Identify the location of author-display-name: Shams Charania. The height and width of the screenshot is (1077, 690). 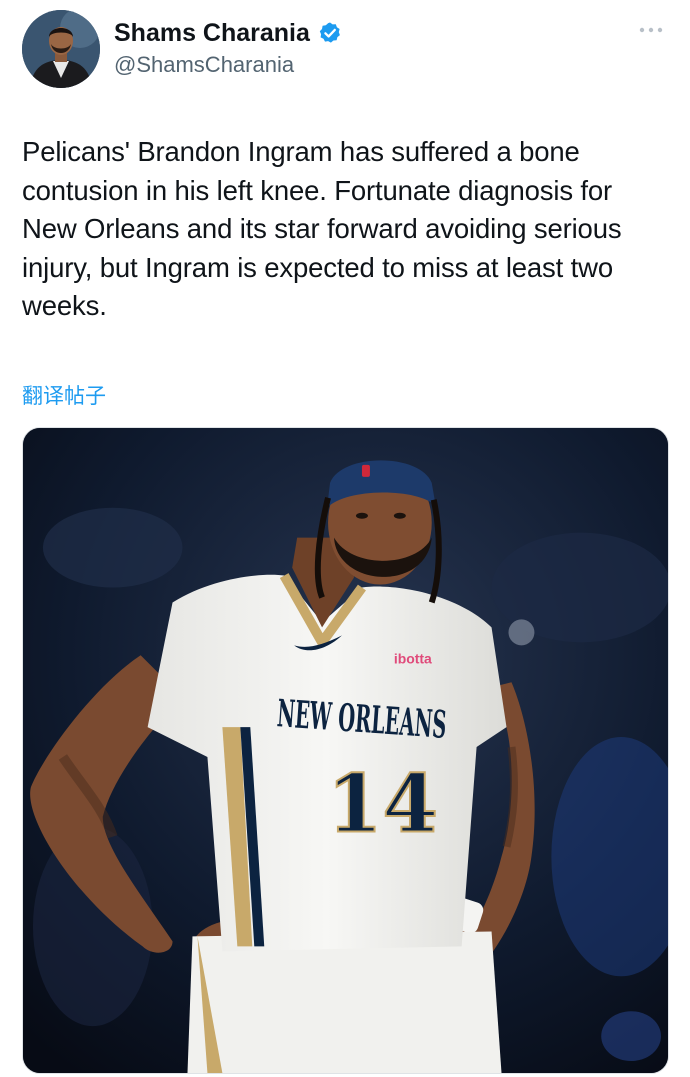
(212, 33).